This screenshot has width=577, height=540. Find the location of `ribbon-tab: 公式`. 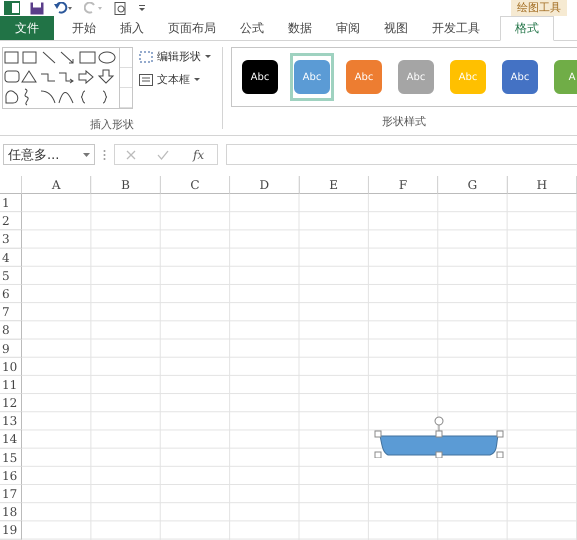

ribbon-tab: 公式 is located at coordinates (252, 28).